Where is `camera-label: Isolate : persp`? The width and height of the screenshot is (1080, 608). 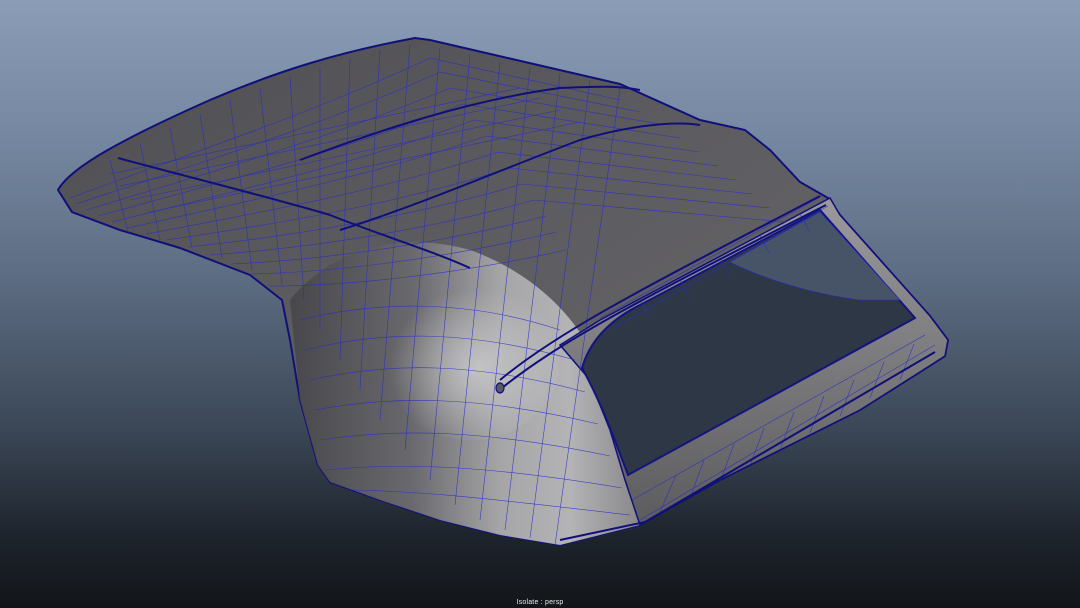 camera-label: Isolate : persp is located at coordinates (540, 602).